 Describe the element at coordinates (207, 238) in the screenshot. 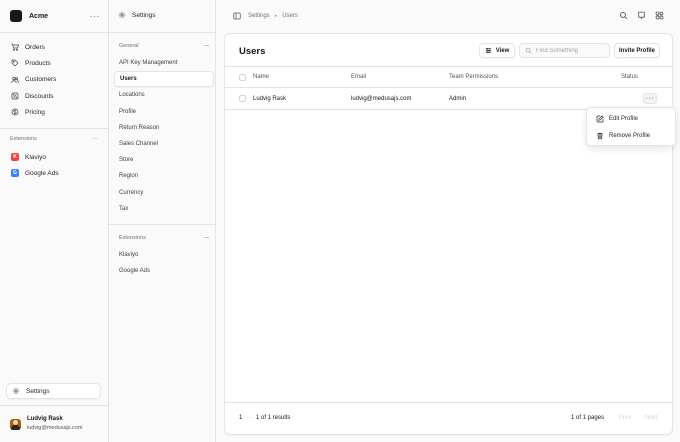

I see `settings-extensions-collapse-icon: —` at that location.